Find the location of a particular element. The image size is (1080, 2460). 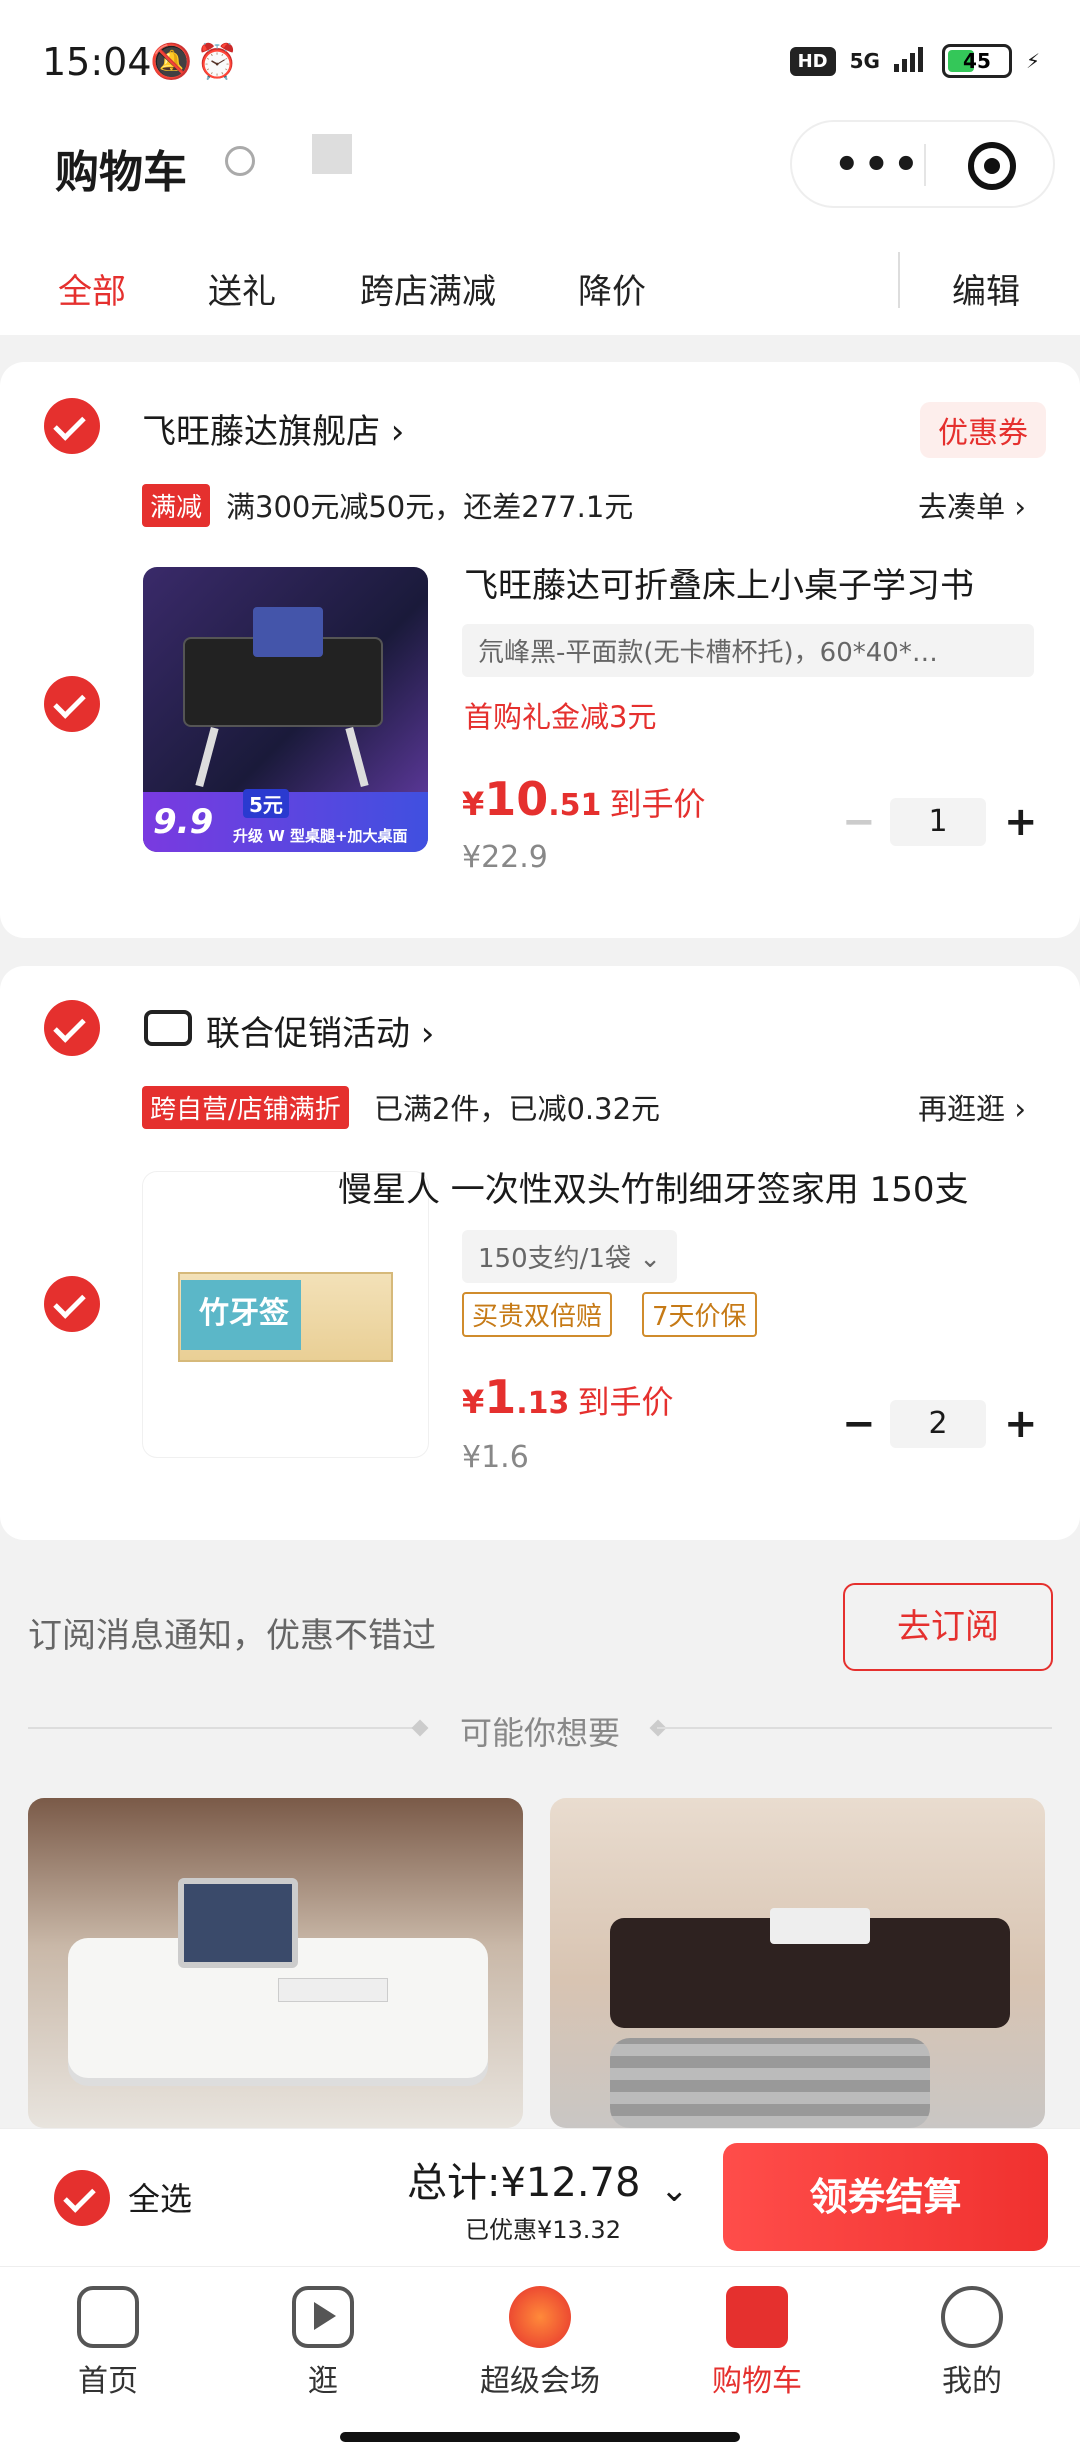

mini-program-capsule: ••• is located at coordinates (922, 164).